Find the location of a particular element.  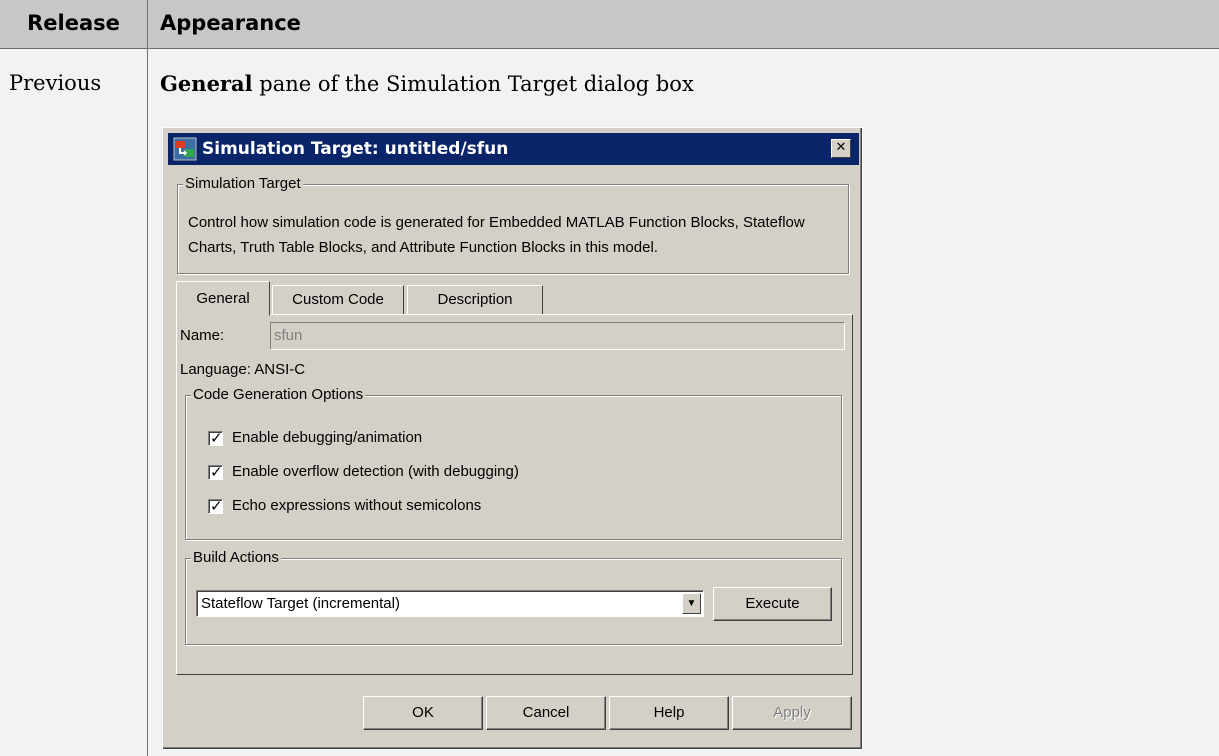

ok-label: OK is located at coordinates (423, 712).